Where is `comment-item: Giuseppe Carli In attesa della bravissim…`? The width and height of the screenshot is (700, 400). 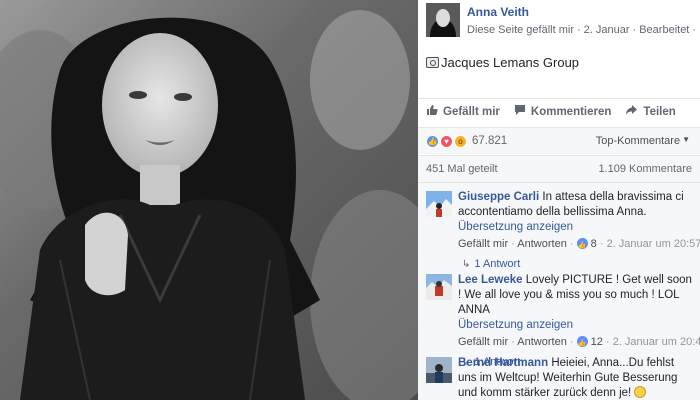 comment-item: Giuseppe Carli In attesa della bravissim… is located at coordinates (563, 230).